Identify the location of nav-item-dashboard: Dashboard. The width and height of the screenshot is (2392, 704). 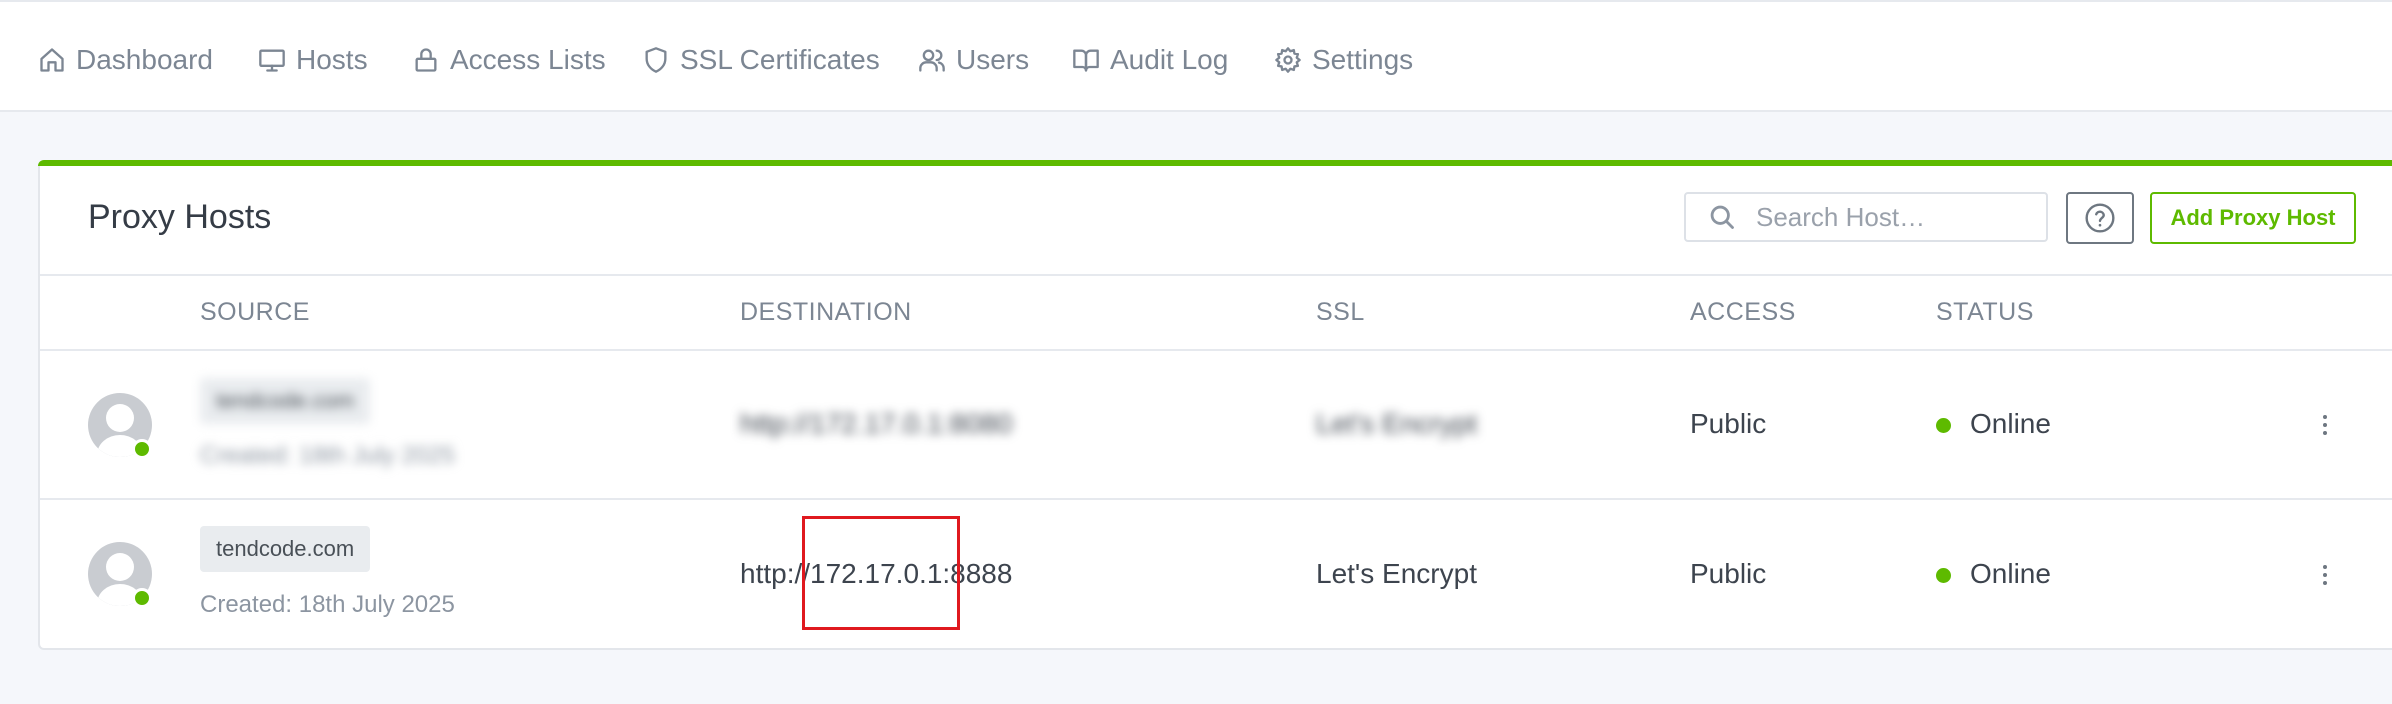
(125, 60).